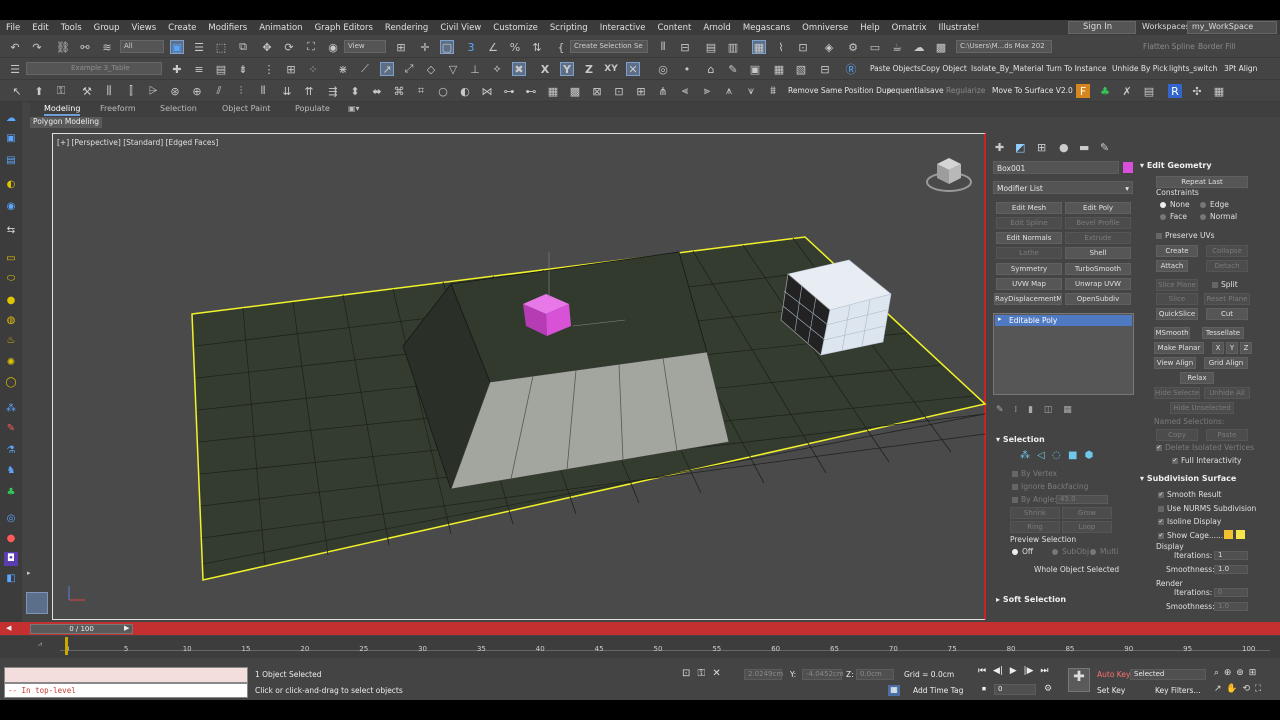 This screenshot has height=720, width=1280. Describe the element at coordinates (919, 47) in the screenshot. I see `render-activeshade-icon: ☁` at that location.